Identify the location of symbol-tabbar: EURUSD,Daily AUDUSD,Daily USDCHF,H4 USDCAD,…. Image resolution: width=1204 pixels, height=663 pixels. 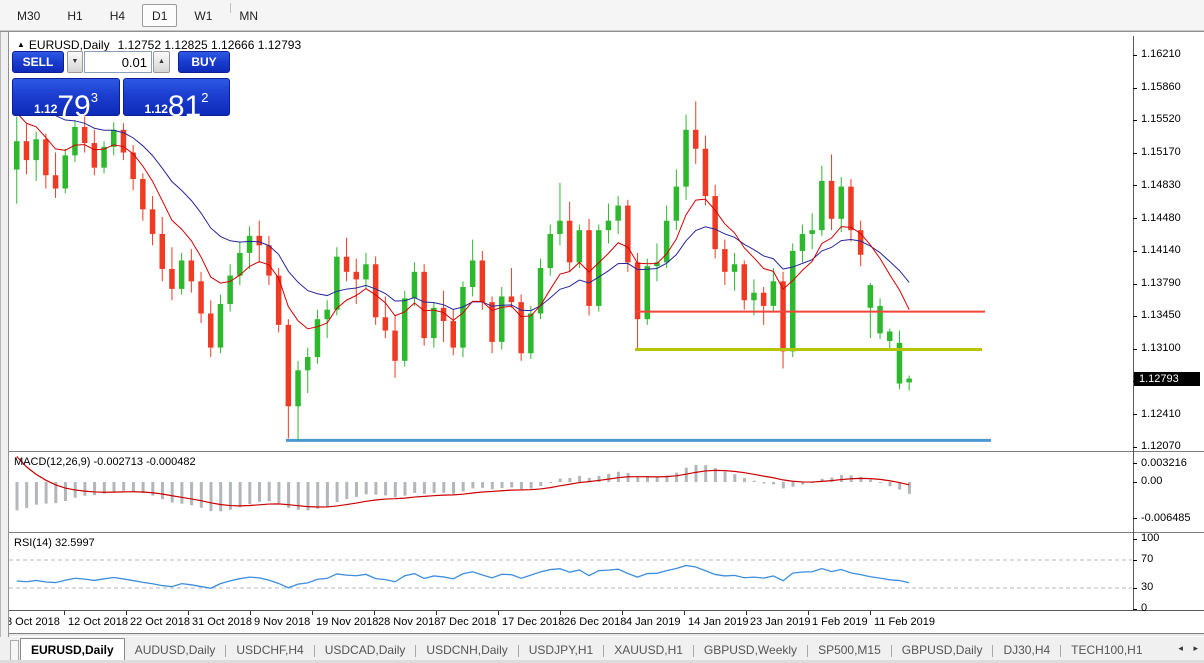
(602, 649).